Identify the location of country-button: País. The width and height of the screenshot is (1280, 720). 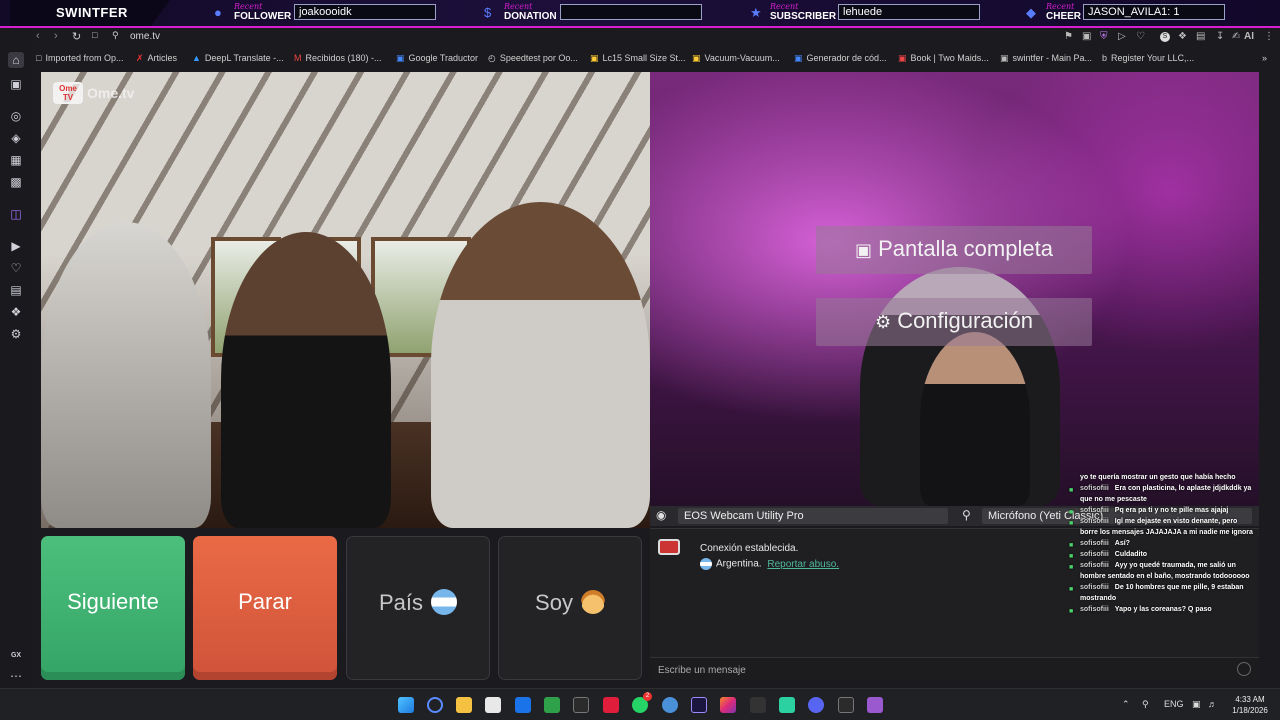
(418, 608).